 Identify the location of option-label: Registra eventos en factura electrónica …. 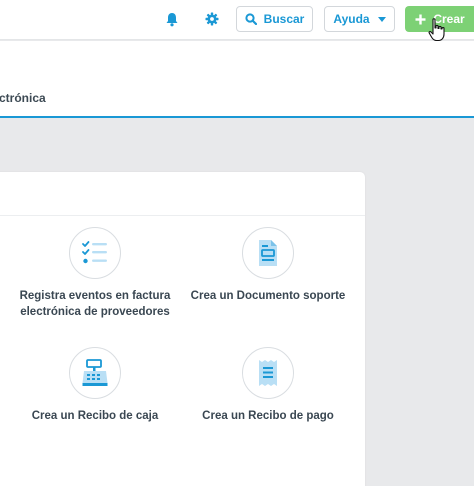
(95, 304).